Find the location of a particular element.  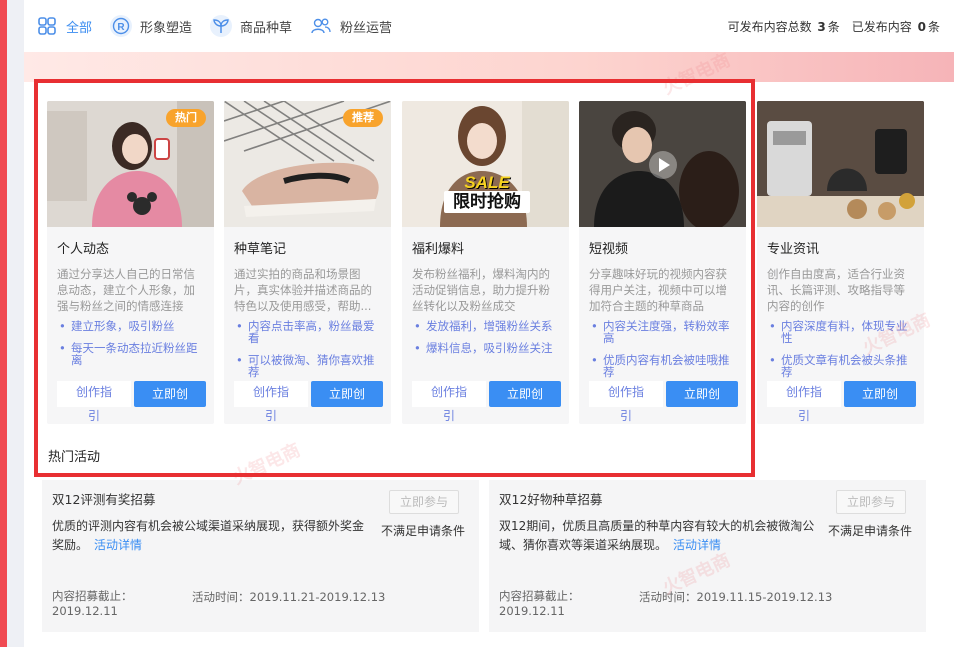

tab-all: 全部 is located at coordinates (64, 26).